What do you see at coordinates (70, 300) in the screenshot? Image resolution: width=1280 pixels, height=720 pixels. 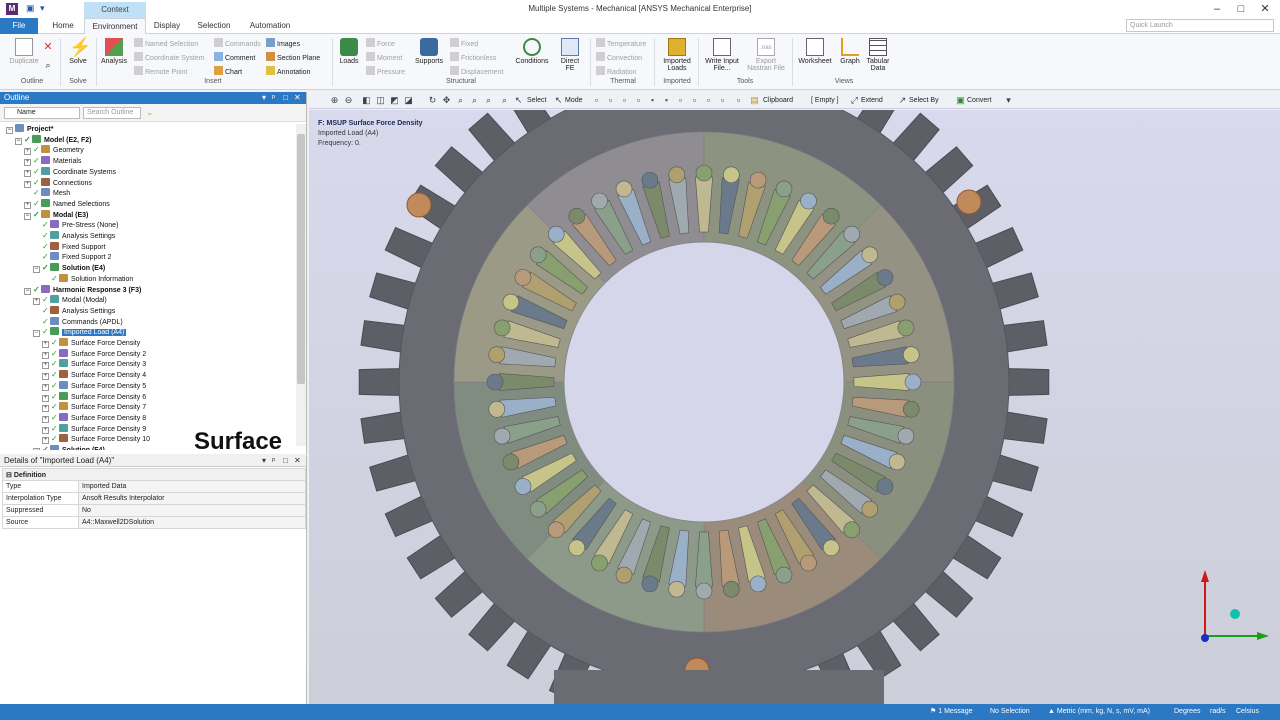 I see `tree-item: + ✓ Modal (Modal)` at bounding box center [70, 300].